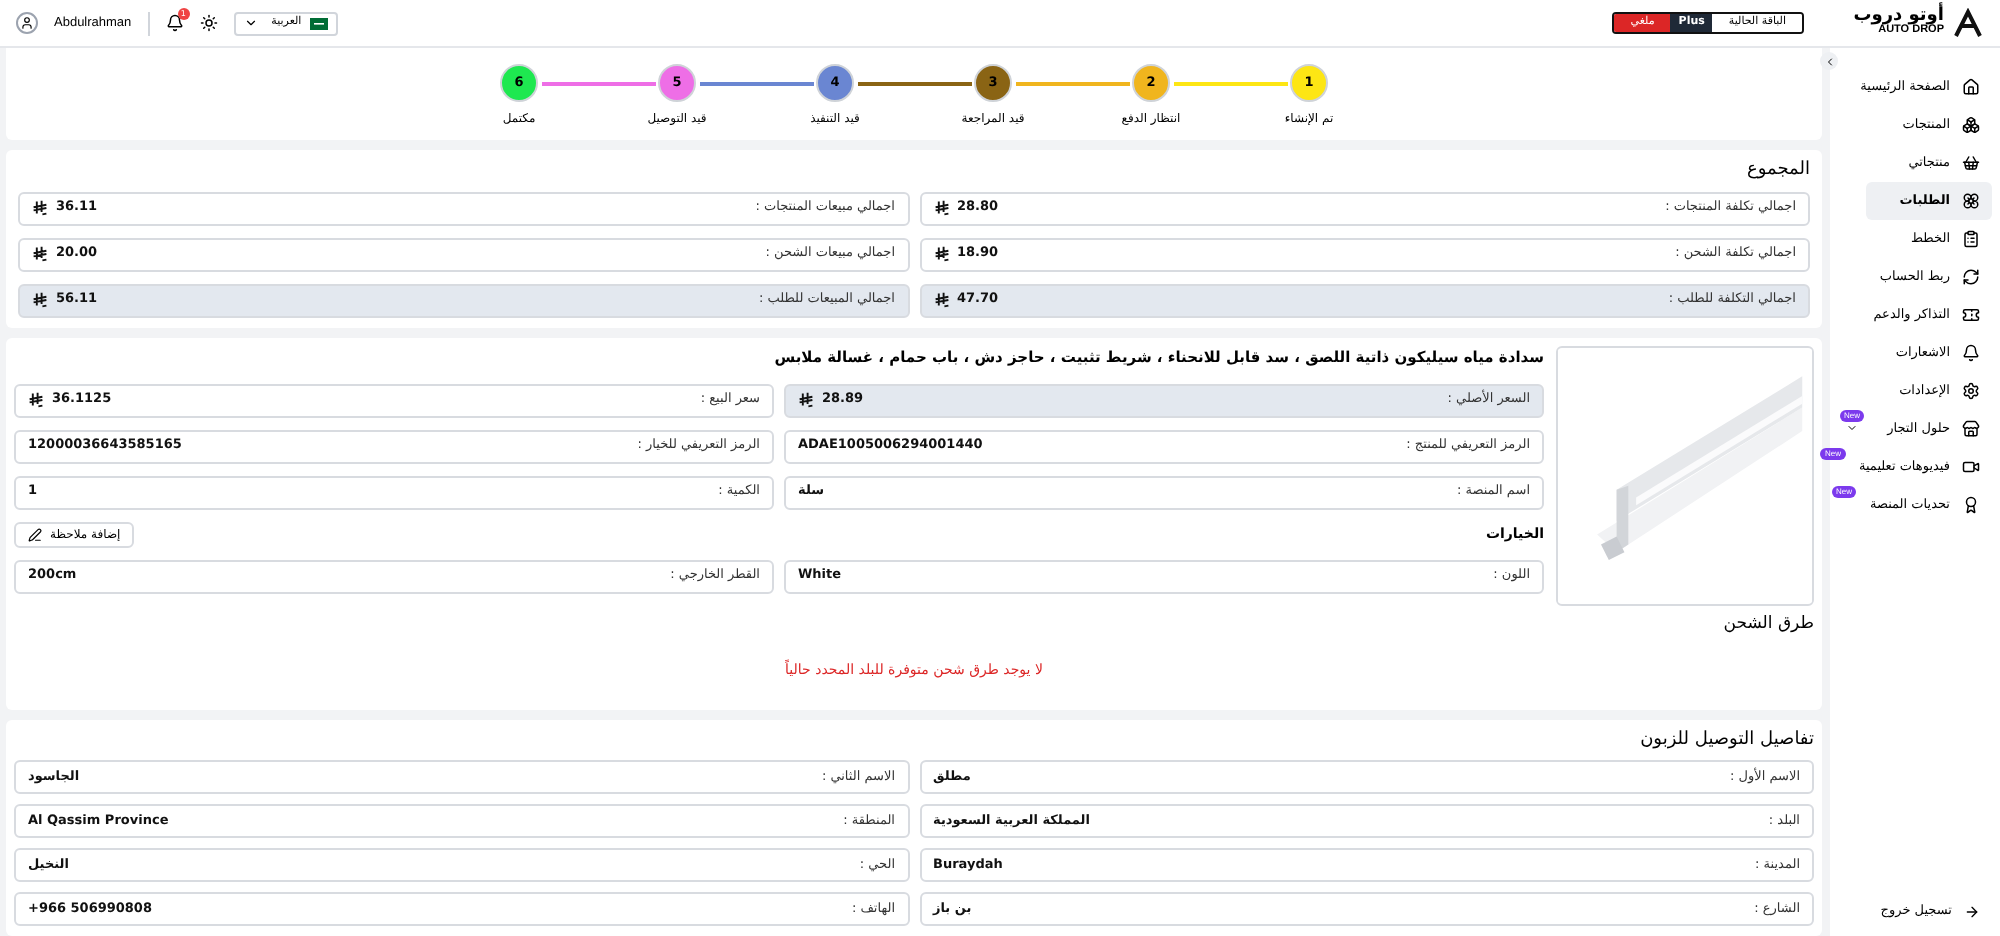 The image size is (2000, 936). I want to click on home-icon, so click(1971, 87).